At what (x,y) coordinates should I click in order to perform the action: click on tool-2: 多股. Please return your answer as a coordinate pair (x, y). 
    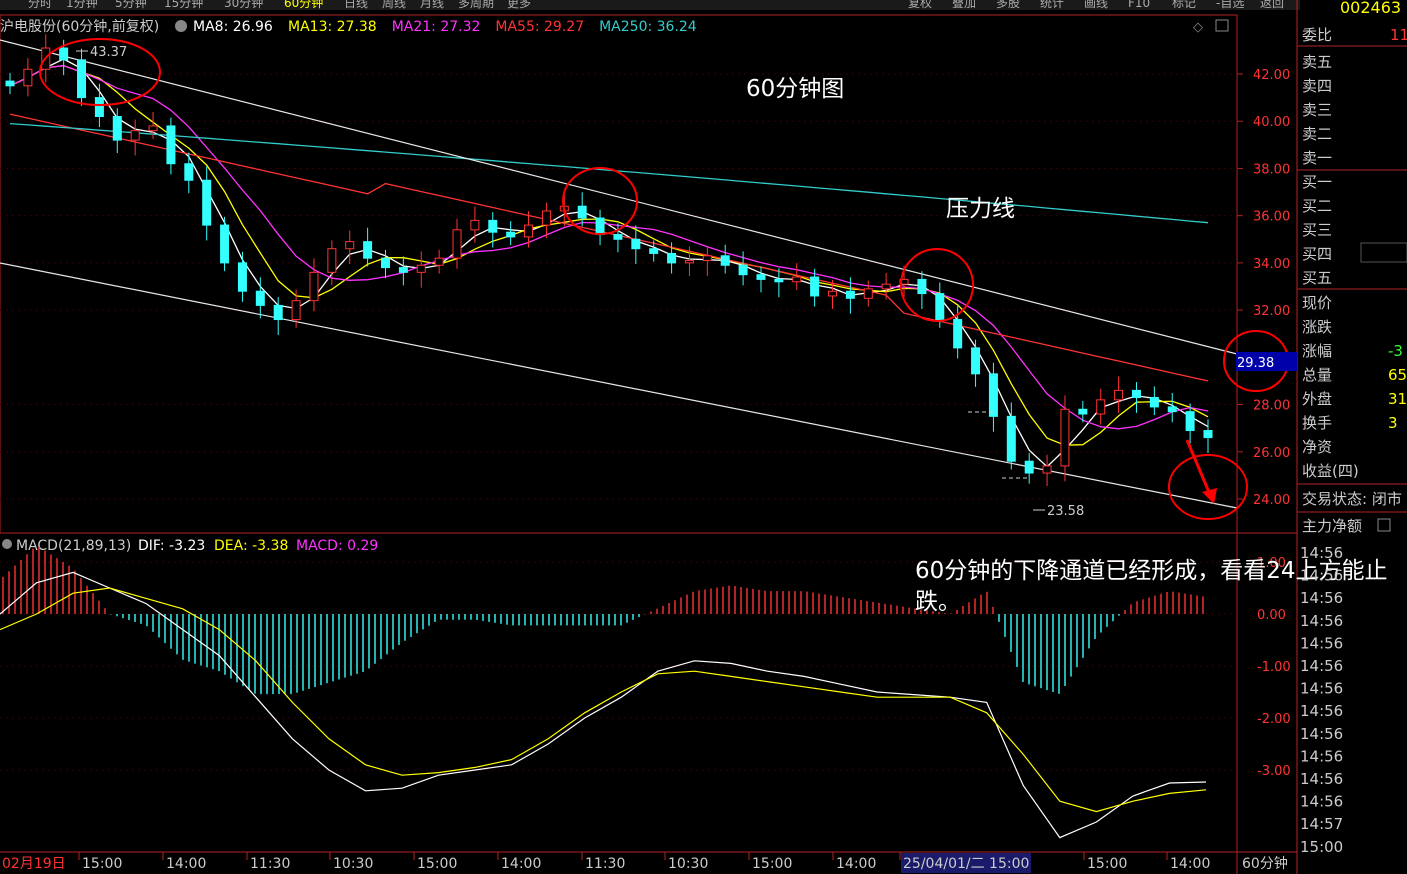
    Looking at the image, I should click on (1008, 5).